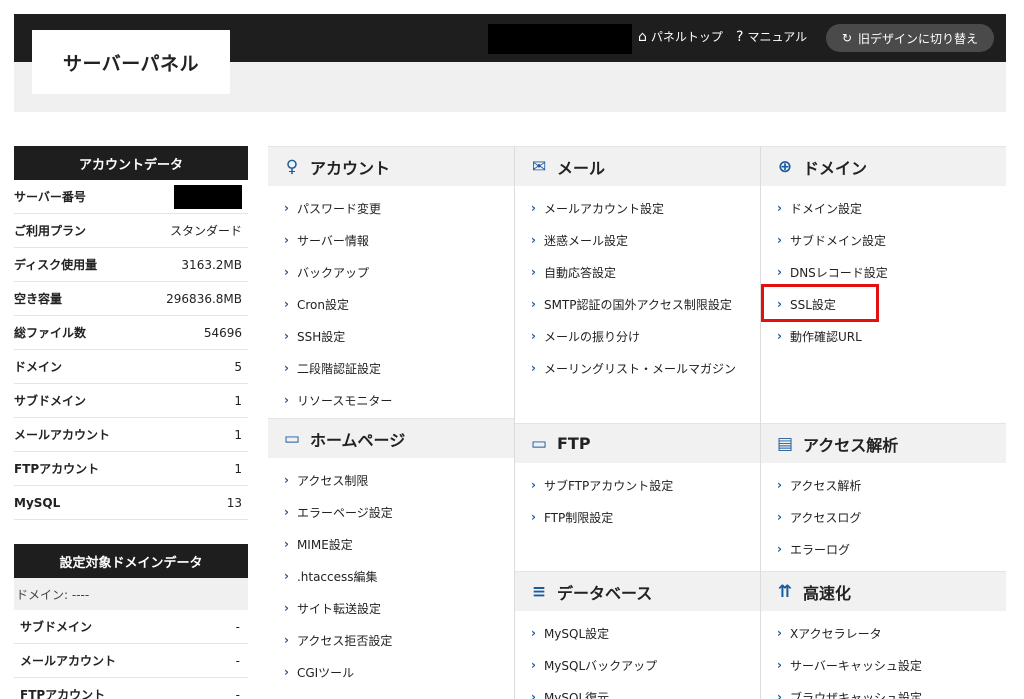 The height and width of the screenshot is (699, 1024). What do you see at coordinates (391, 640) in the screenshot?
I see `menu-item-access-deny: › アクセス拒否設定` at bounding box center [391, 640].